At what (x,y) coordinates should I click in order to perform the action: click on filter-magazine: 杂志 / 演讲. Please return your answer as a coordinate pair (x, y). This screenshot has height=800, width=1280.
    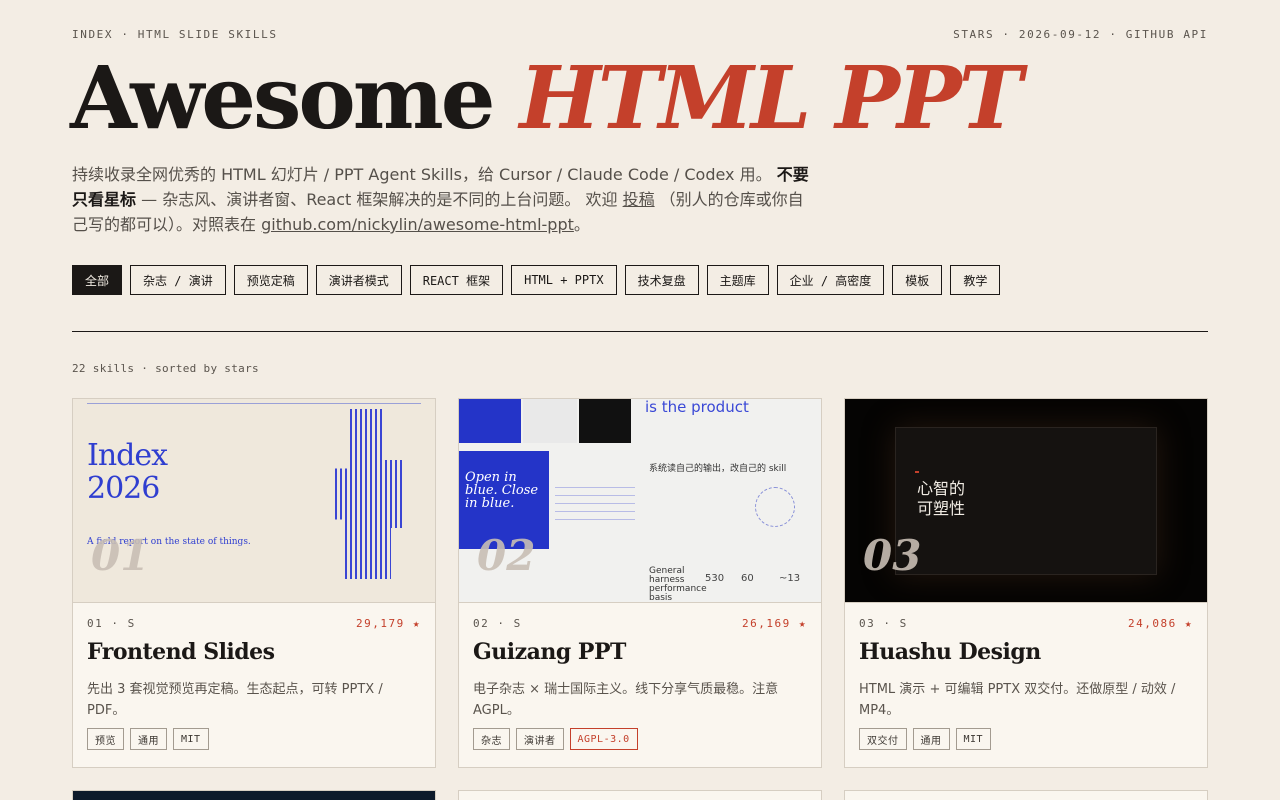
    Looking at the image, I should click on (178, 280).